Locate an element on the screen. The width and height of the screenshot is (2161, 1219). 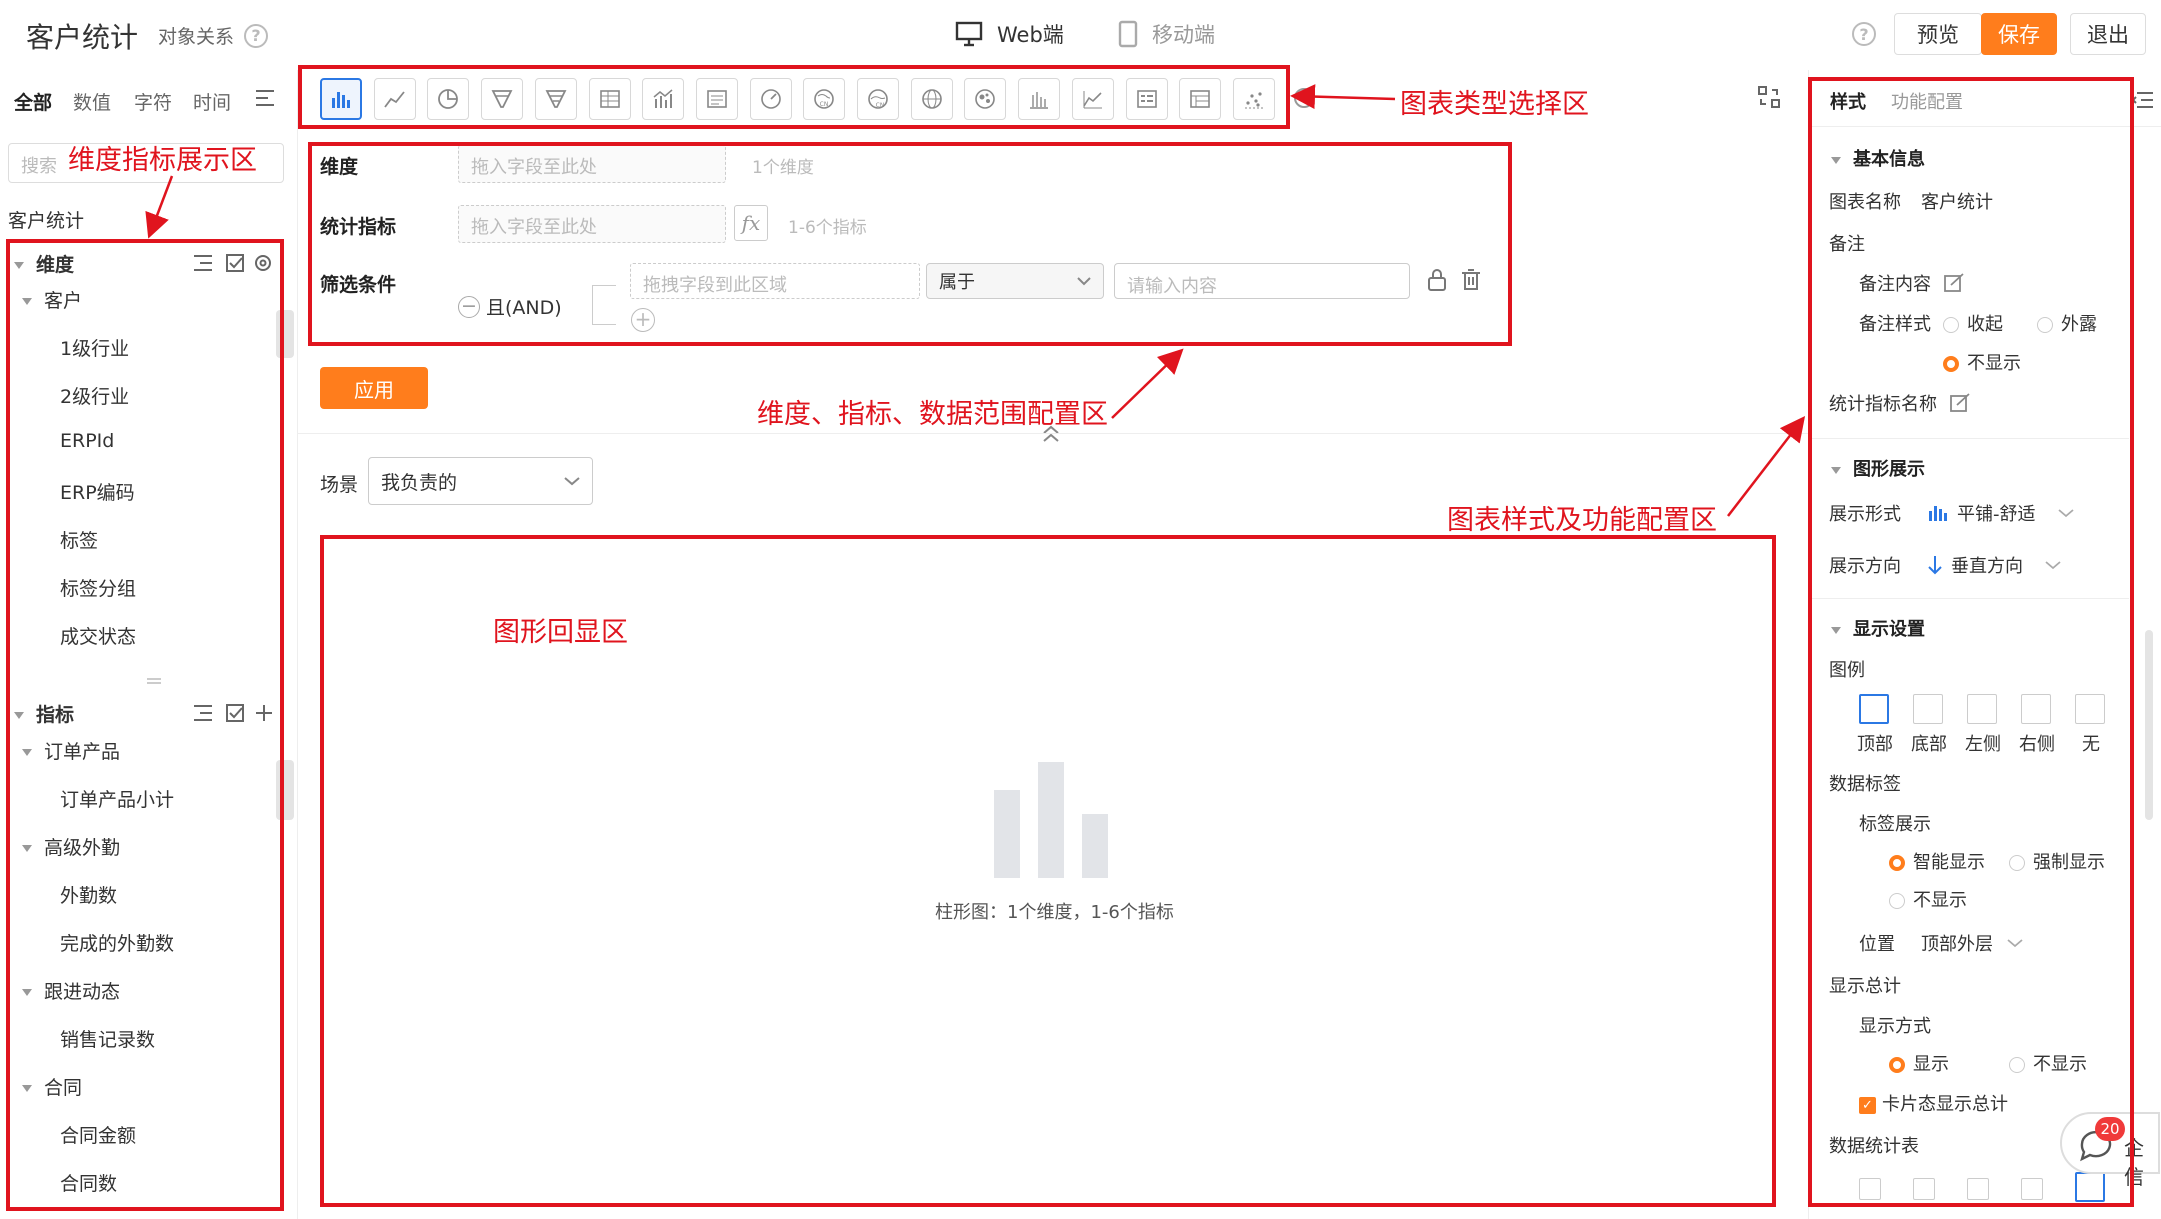
arrow-left-icon is located at coordinates (1306, 98).